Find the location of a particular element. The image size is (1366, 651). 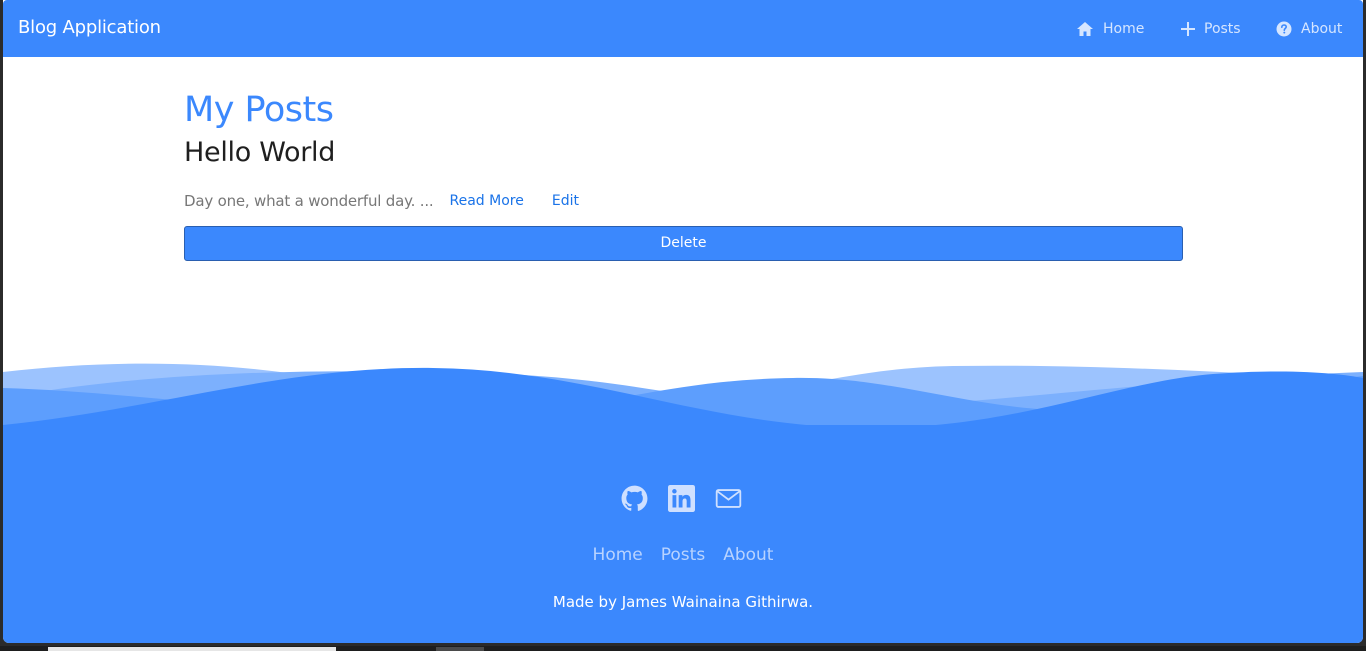

read-more-link: Read More is located at coordinates (487, 201).